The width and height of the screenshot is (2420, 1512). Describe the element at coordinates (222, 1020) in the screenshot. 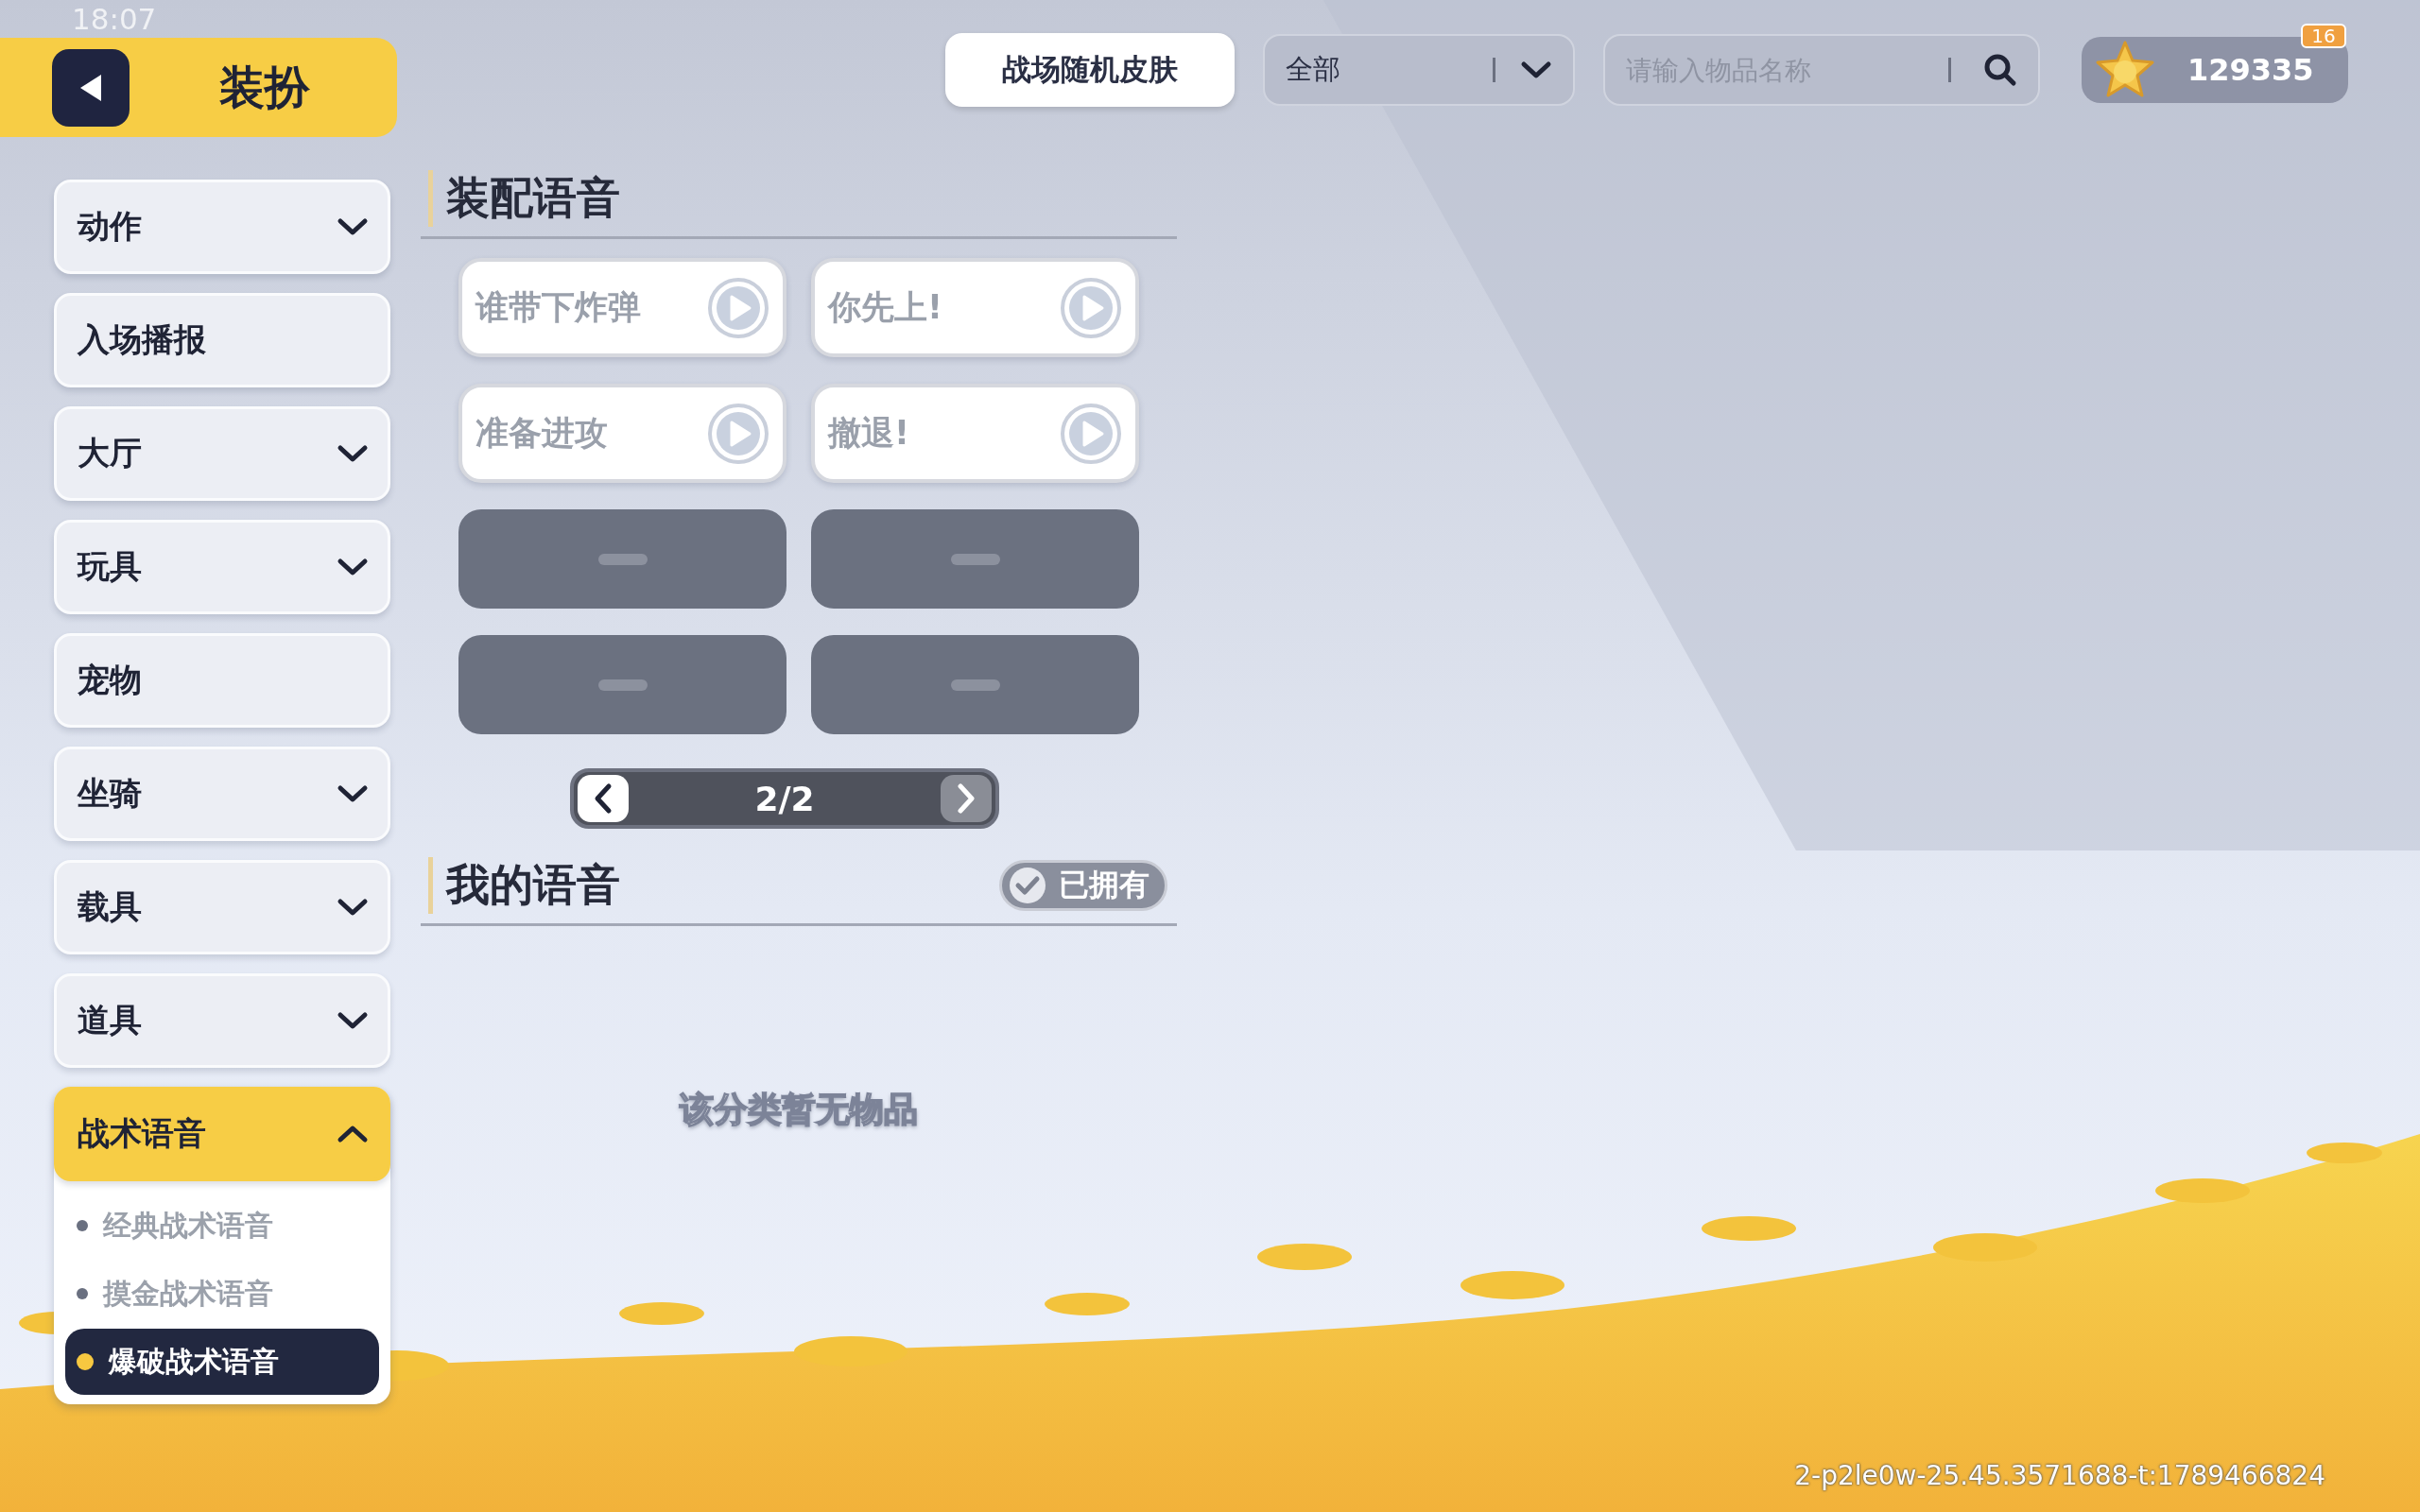

I see `category-item: 道具` at that location.